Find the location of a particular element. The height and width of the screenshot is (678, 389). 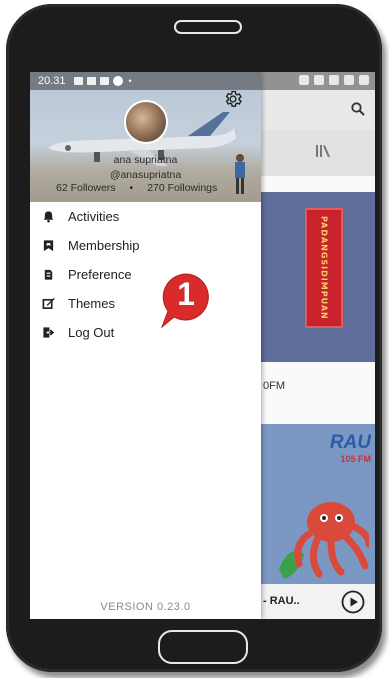

signal-icon is located at coordinates (349, 80).